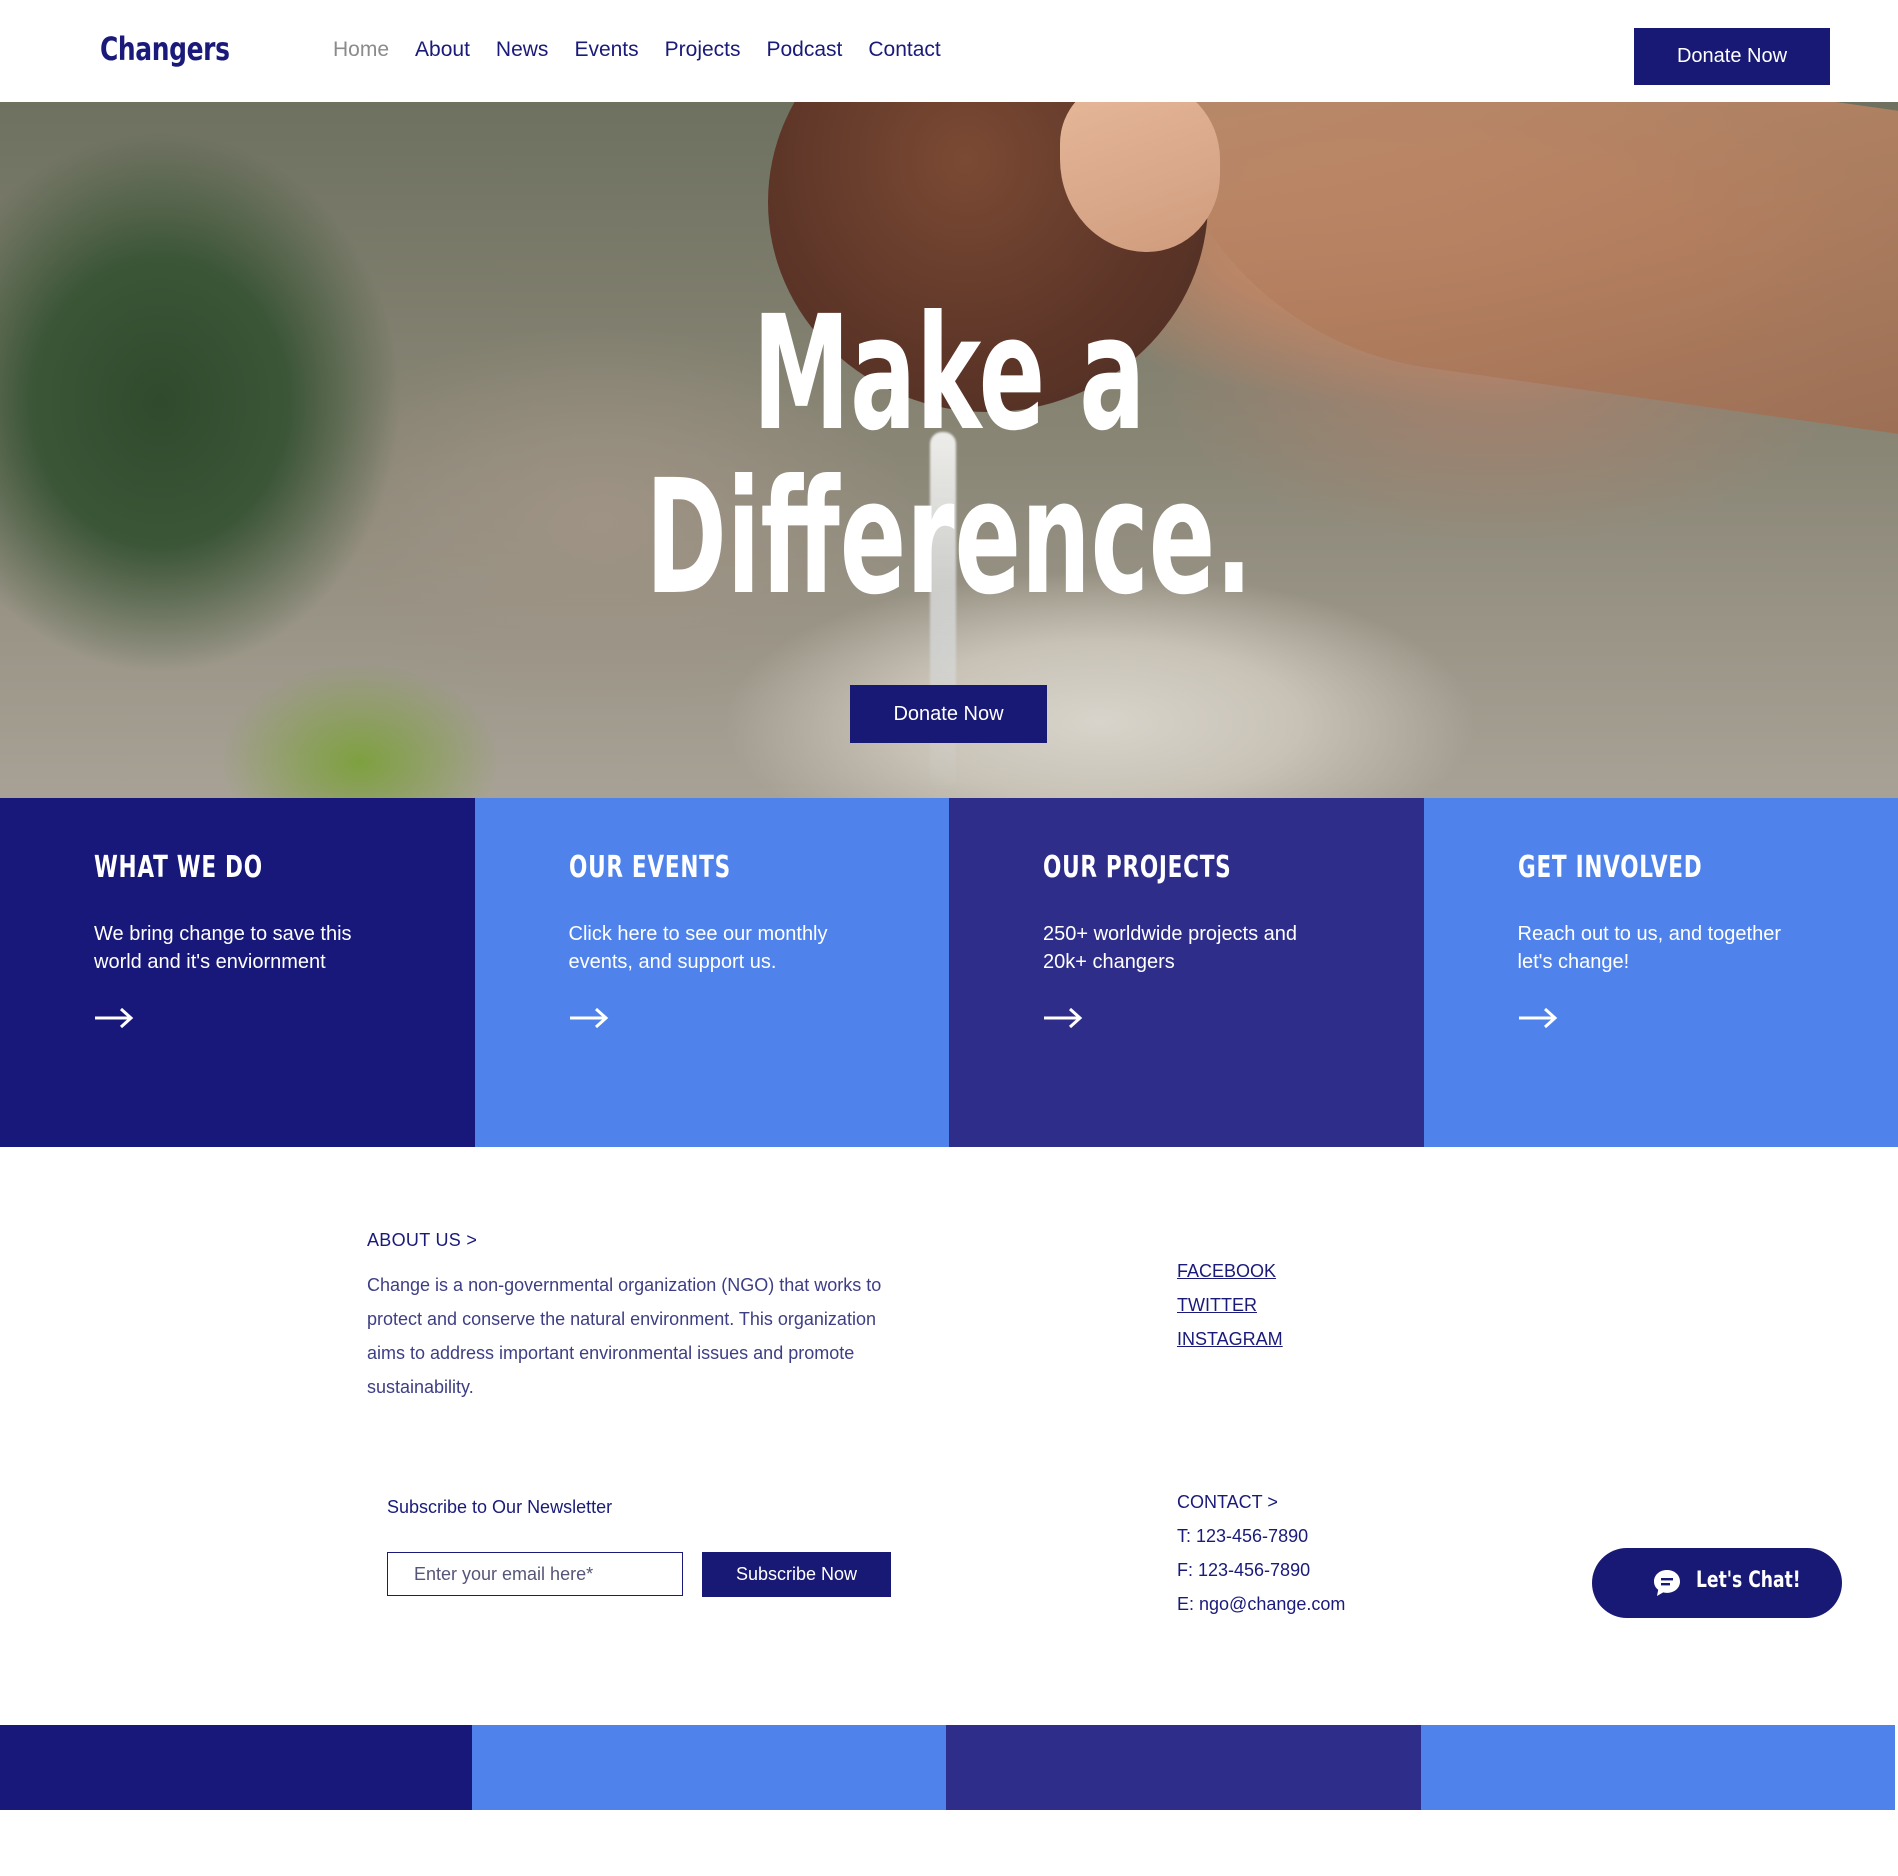 The image size is (1898, 1876). What do you see at coordinates (949, 374) in the screenshot?
I see `hero-title-line-1: Make a` at bounding box center [949, 374].